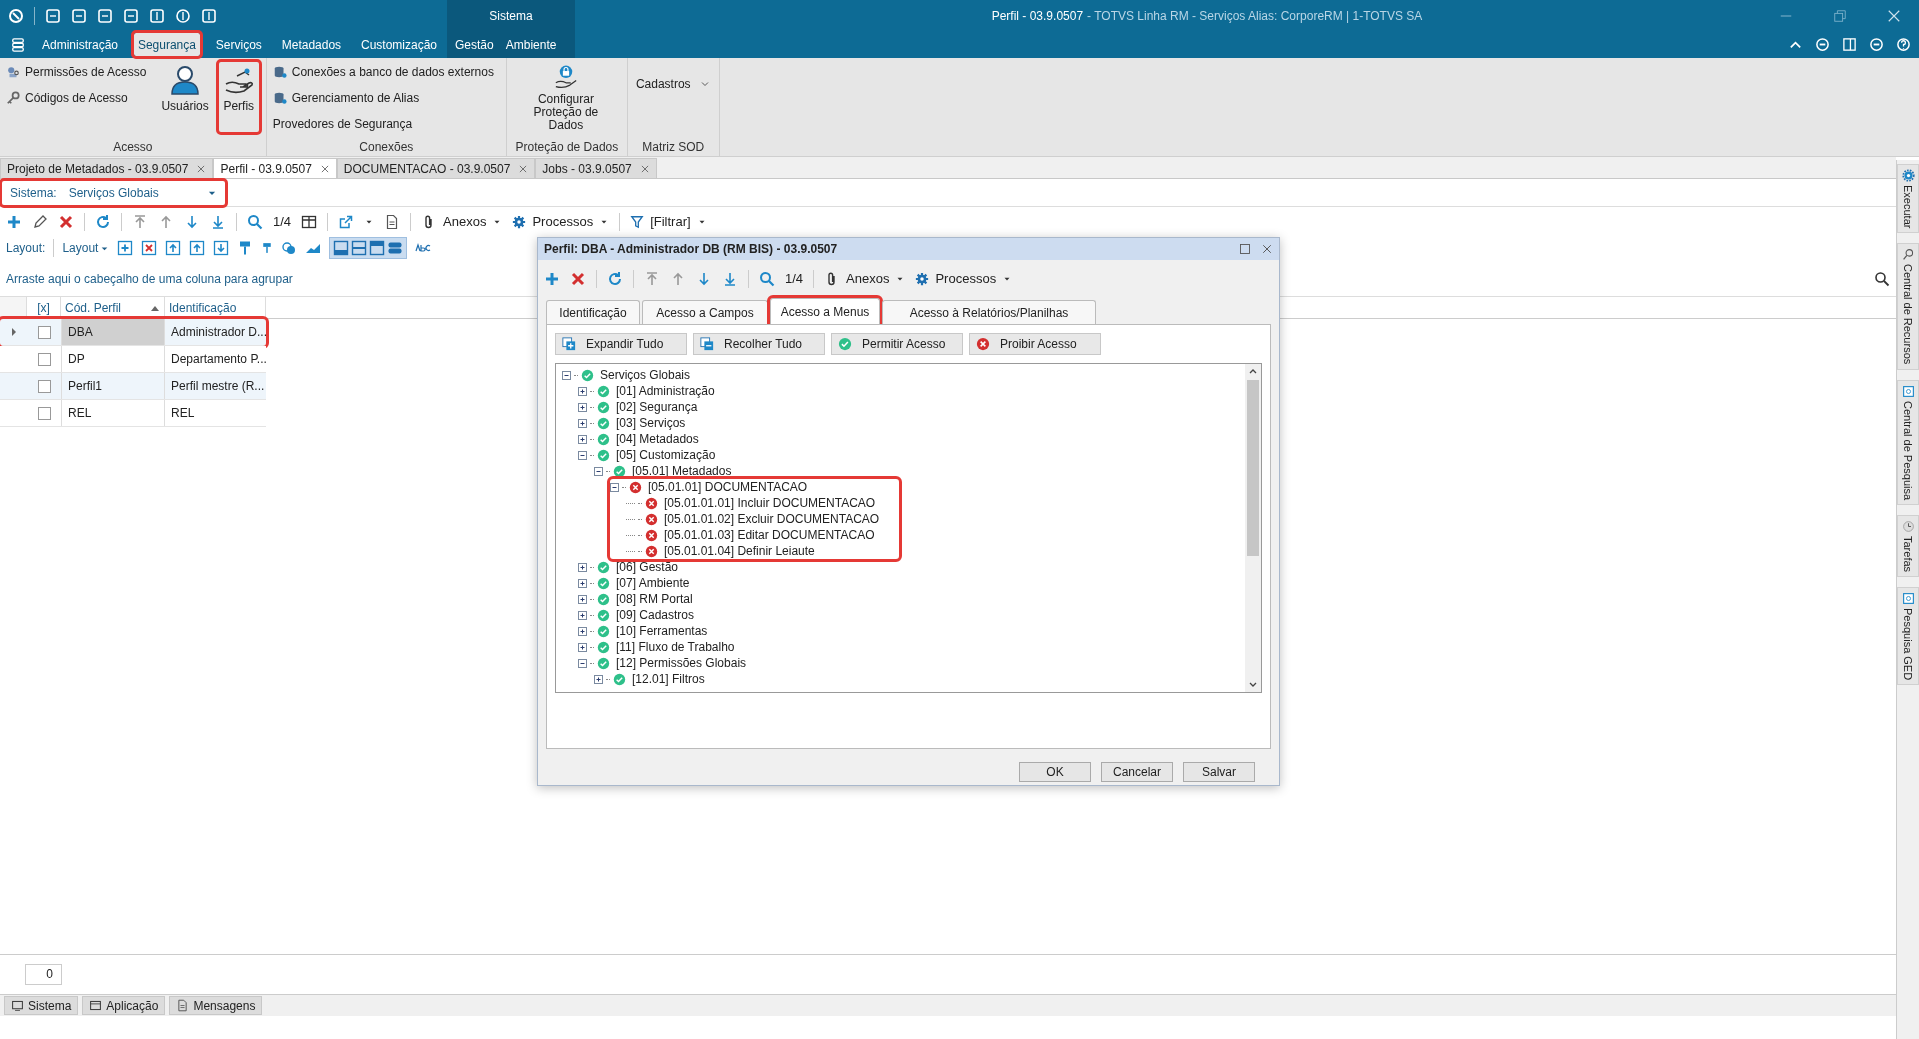 The height and width of the screenshot is (1039, 1919). What do you see at coordinates (383, 72) in the screenshot?
I see `ribbon-button: Conexões a banco de dados externos` at bounding box center [383, 72].